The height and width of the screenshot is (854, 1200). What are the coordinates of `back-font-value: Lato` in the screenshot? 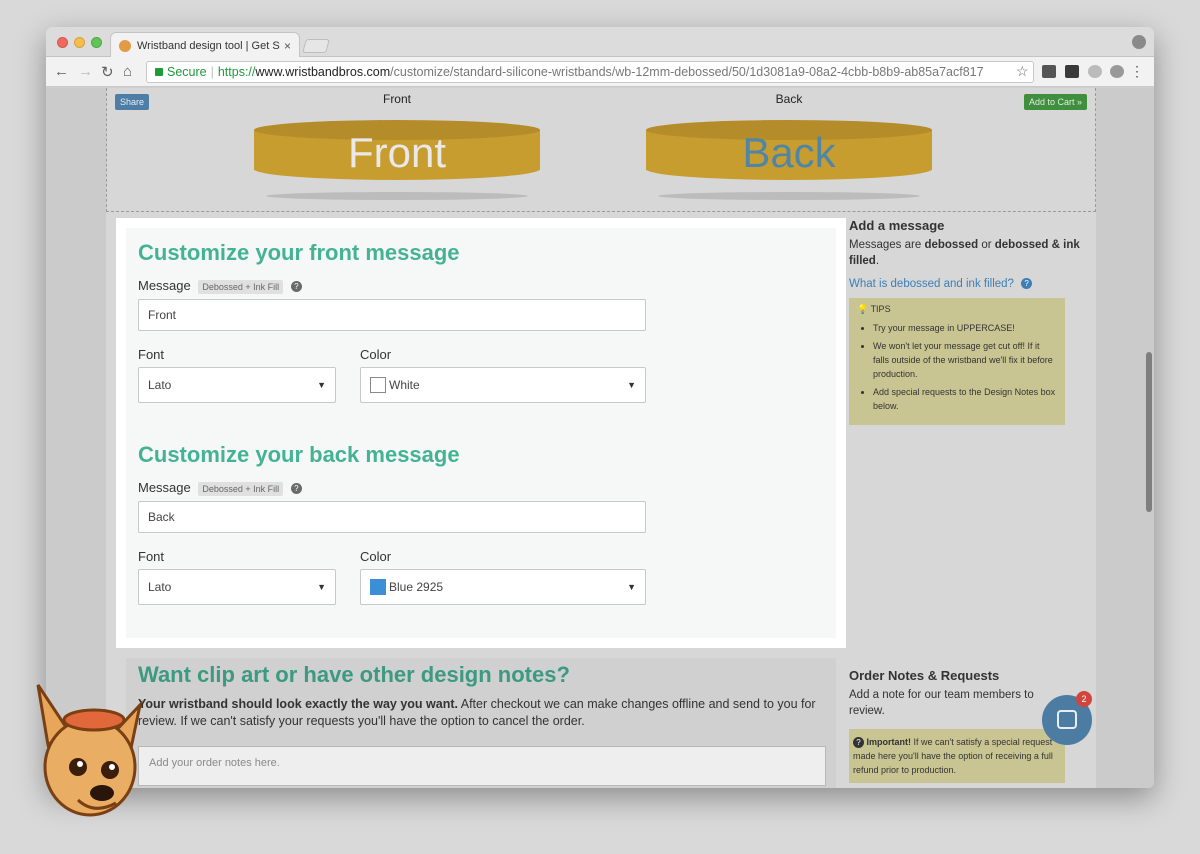 It's located at (160, 587).